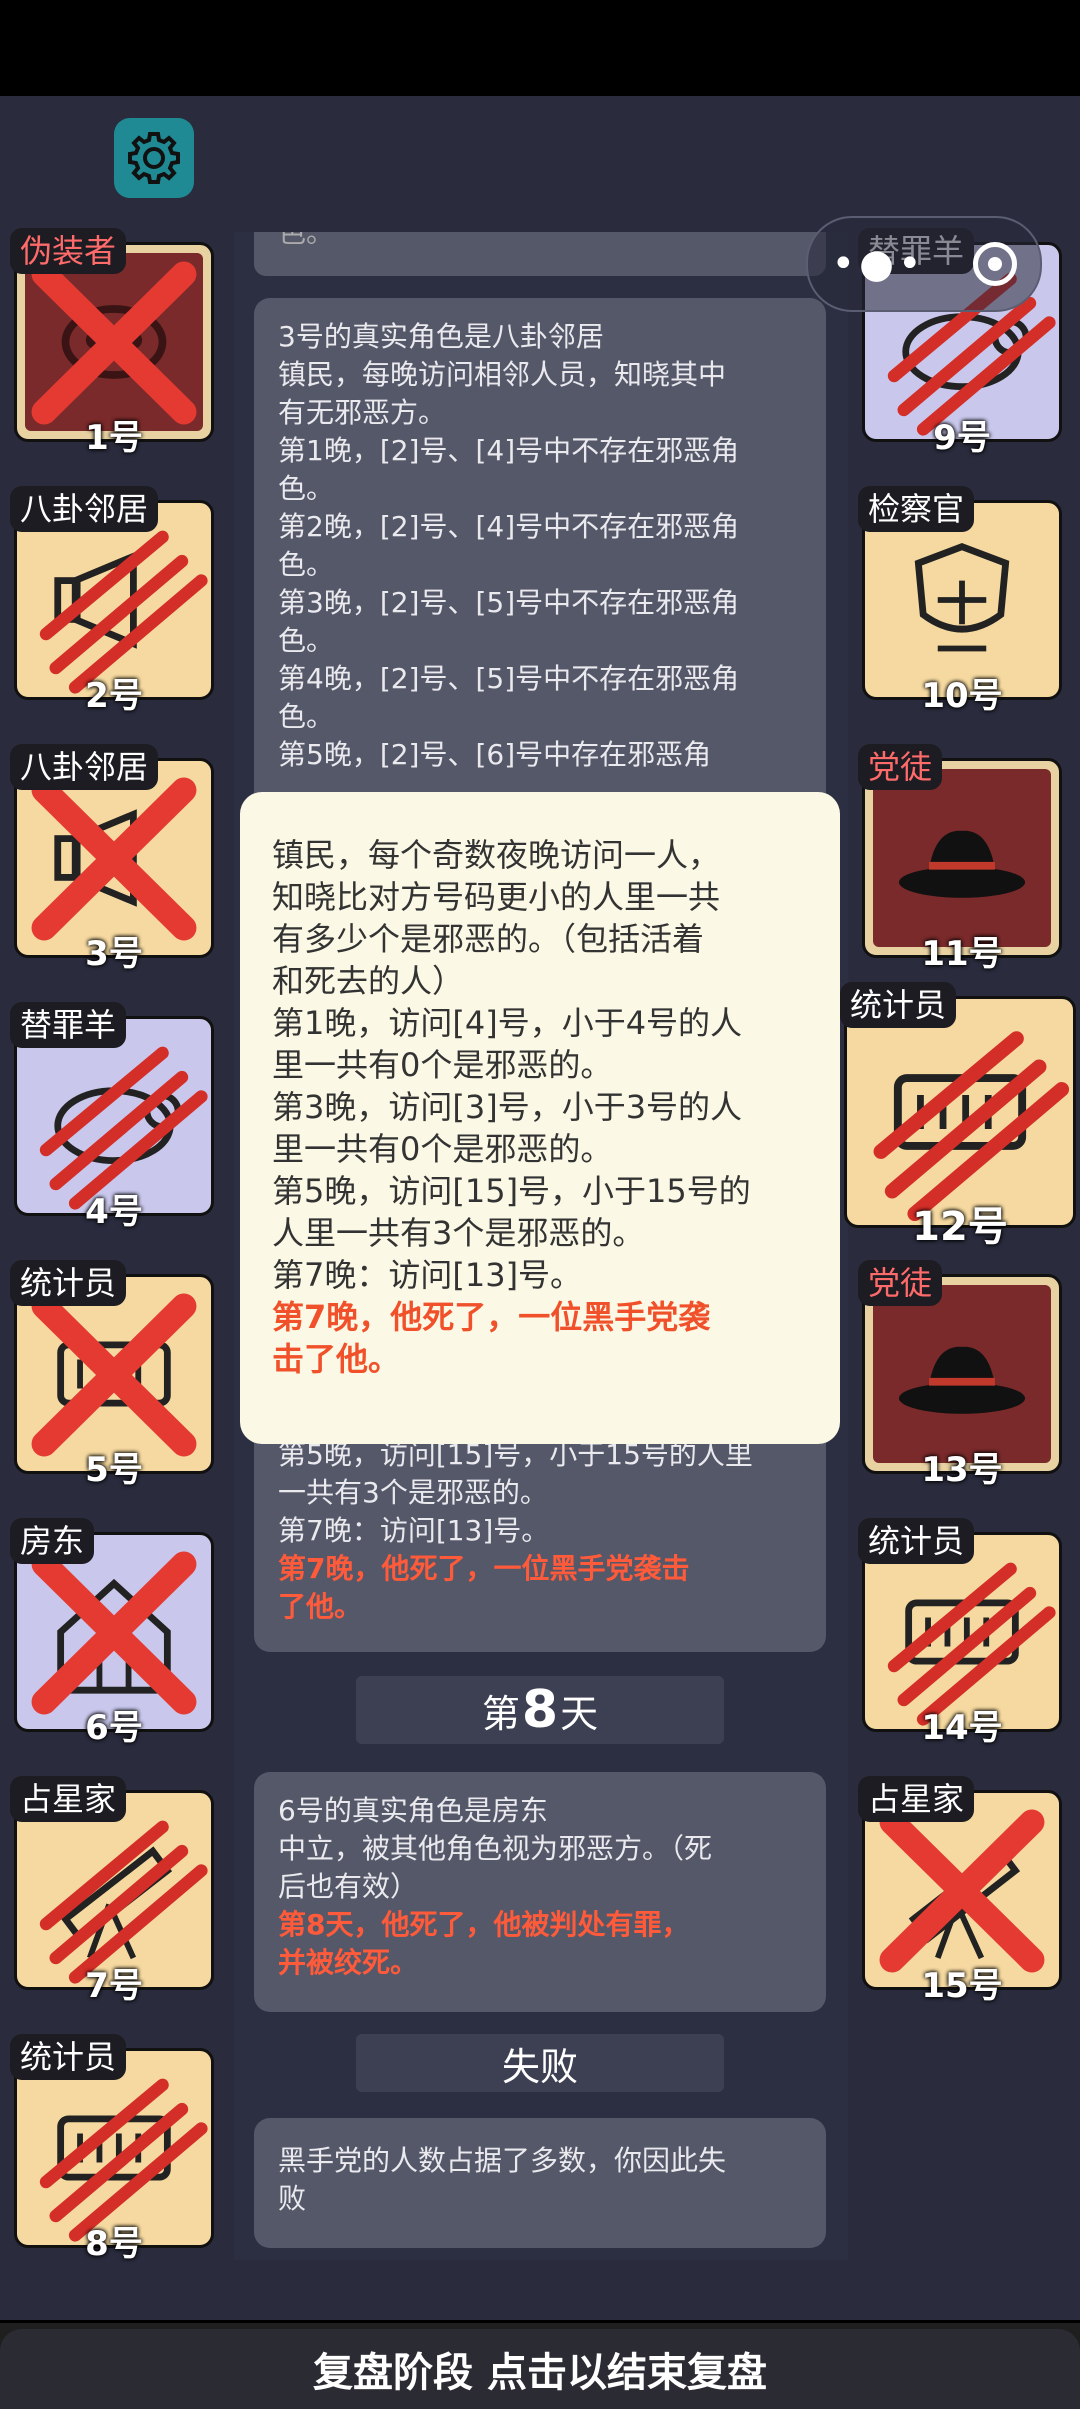 The image size is (1080, 2409). Describe the element at coordinates (320, 1606) in the screenshot. I see `log-death-line: 了他。` at that location.